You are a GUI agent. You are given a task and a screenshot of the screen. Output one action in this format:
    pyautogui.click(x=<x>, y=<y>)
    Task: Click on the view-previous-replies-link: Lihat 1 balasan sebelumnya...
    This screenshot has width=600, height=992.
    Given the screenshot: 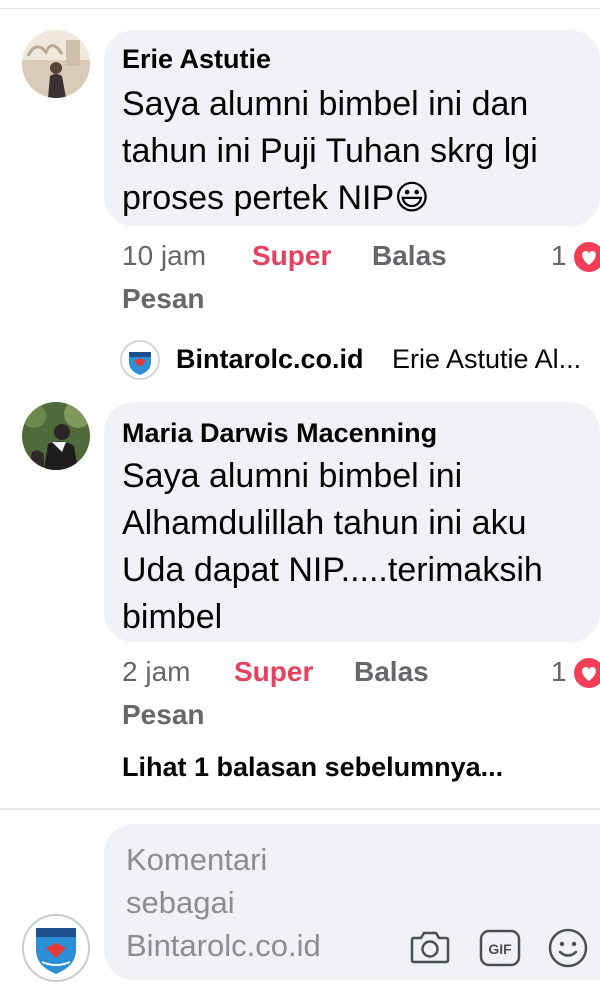 What is the action you would take?
    pyautogui.click(x=312, y=767)
    